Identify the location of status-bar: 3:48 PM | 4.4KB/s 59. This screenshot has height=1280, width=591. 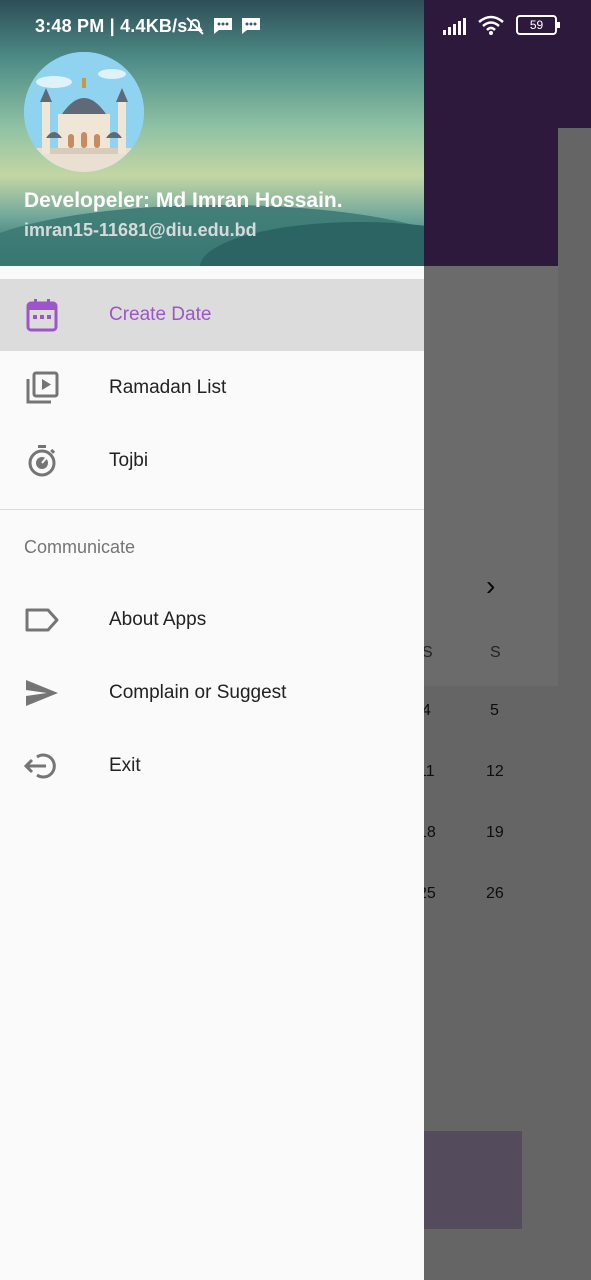
(295, 29).